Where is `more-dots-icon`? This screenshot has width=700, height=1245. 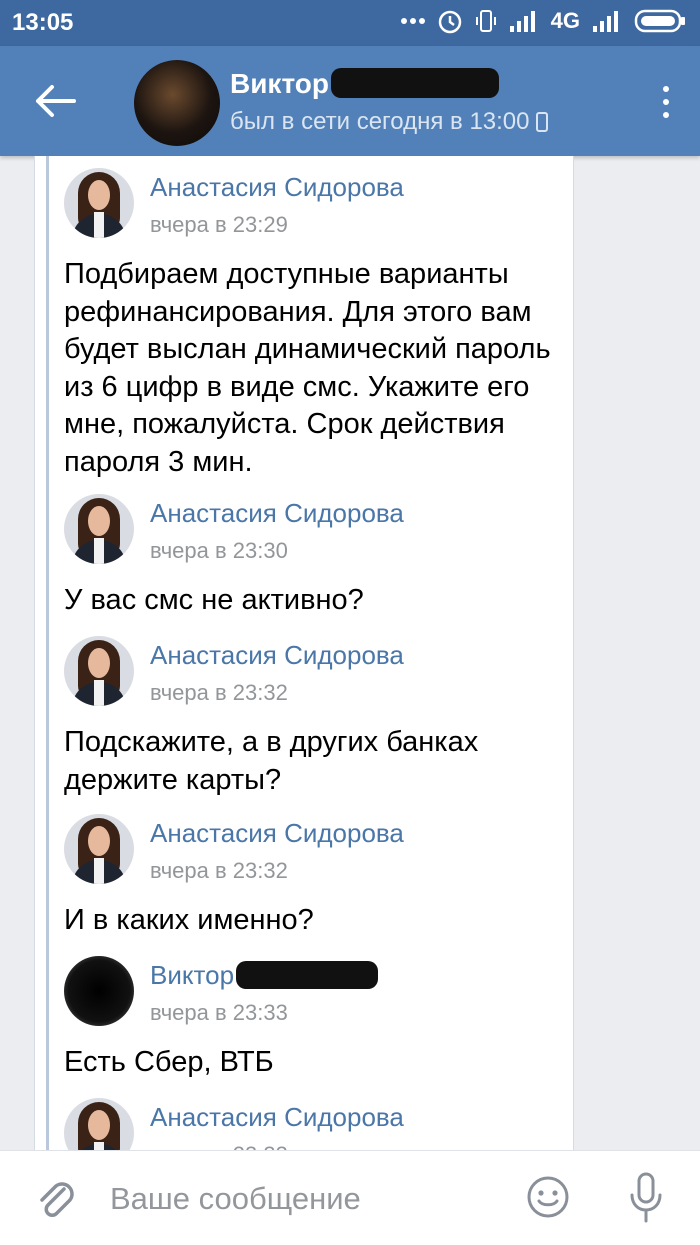
more-dots-icon is located at coordinates (412, 21).